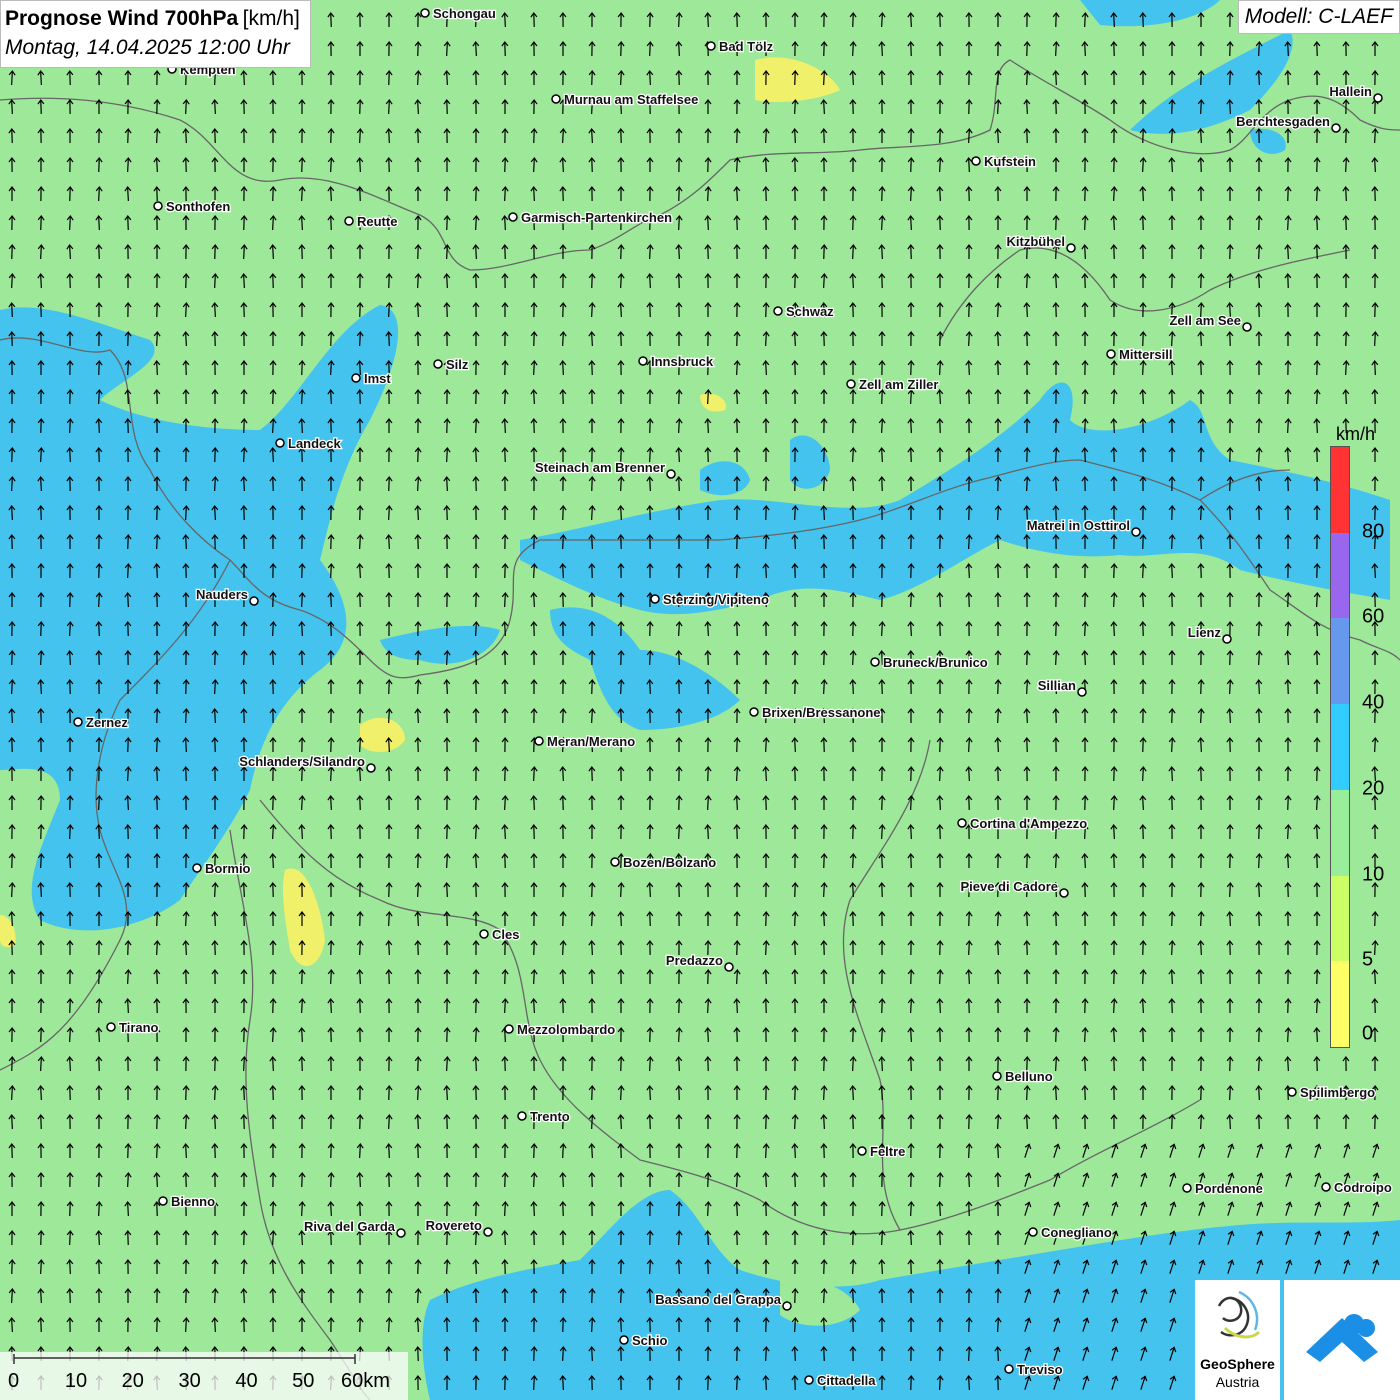  Describe the element at coordinates (315, 443) in the screenshot. I see `city-label: Landeck` at that location.